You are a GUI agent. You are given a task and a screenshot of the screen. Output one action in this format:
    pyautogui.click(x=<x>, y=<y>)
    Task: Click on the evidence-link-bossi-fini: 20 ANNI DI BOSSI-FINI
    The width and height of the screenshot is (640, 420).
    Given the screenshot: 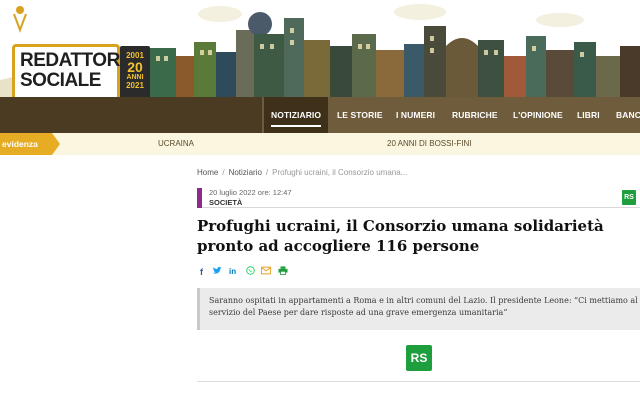 What is the action you would take?
    pyautogui.click(x=429, y=144)
    